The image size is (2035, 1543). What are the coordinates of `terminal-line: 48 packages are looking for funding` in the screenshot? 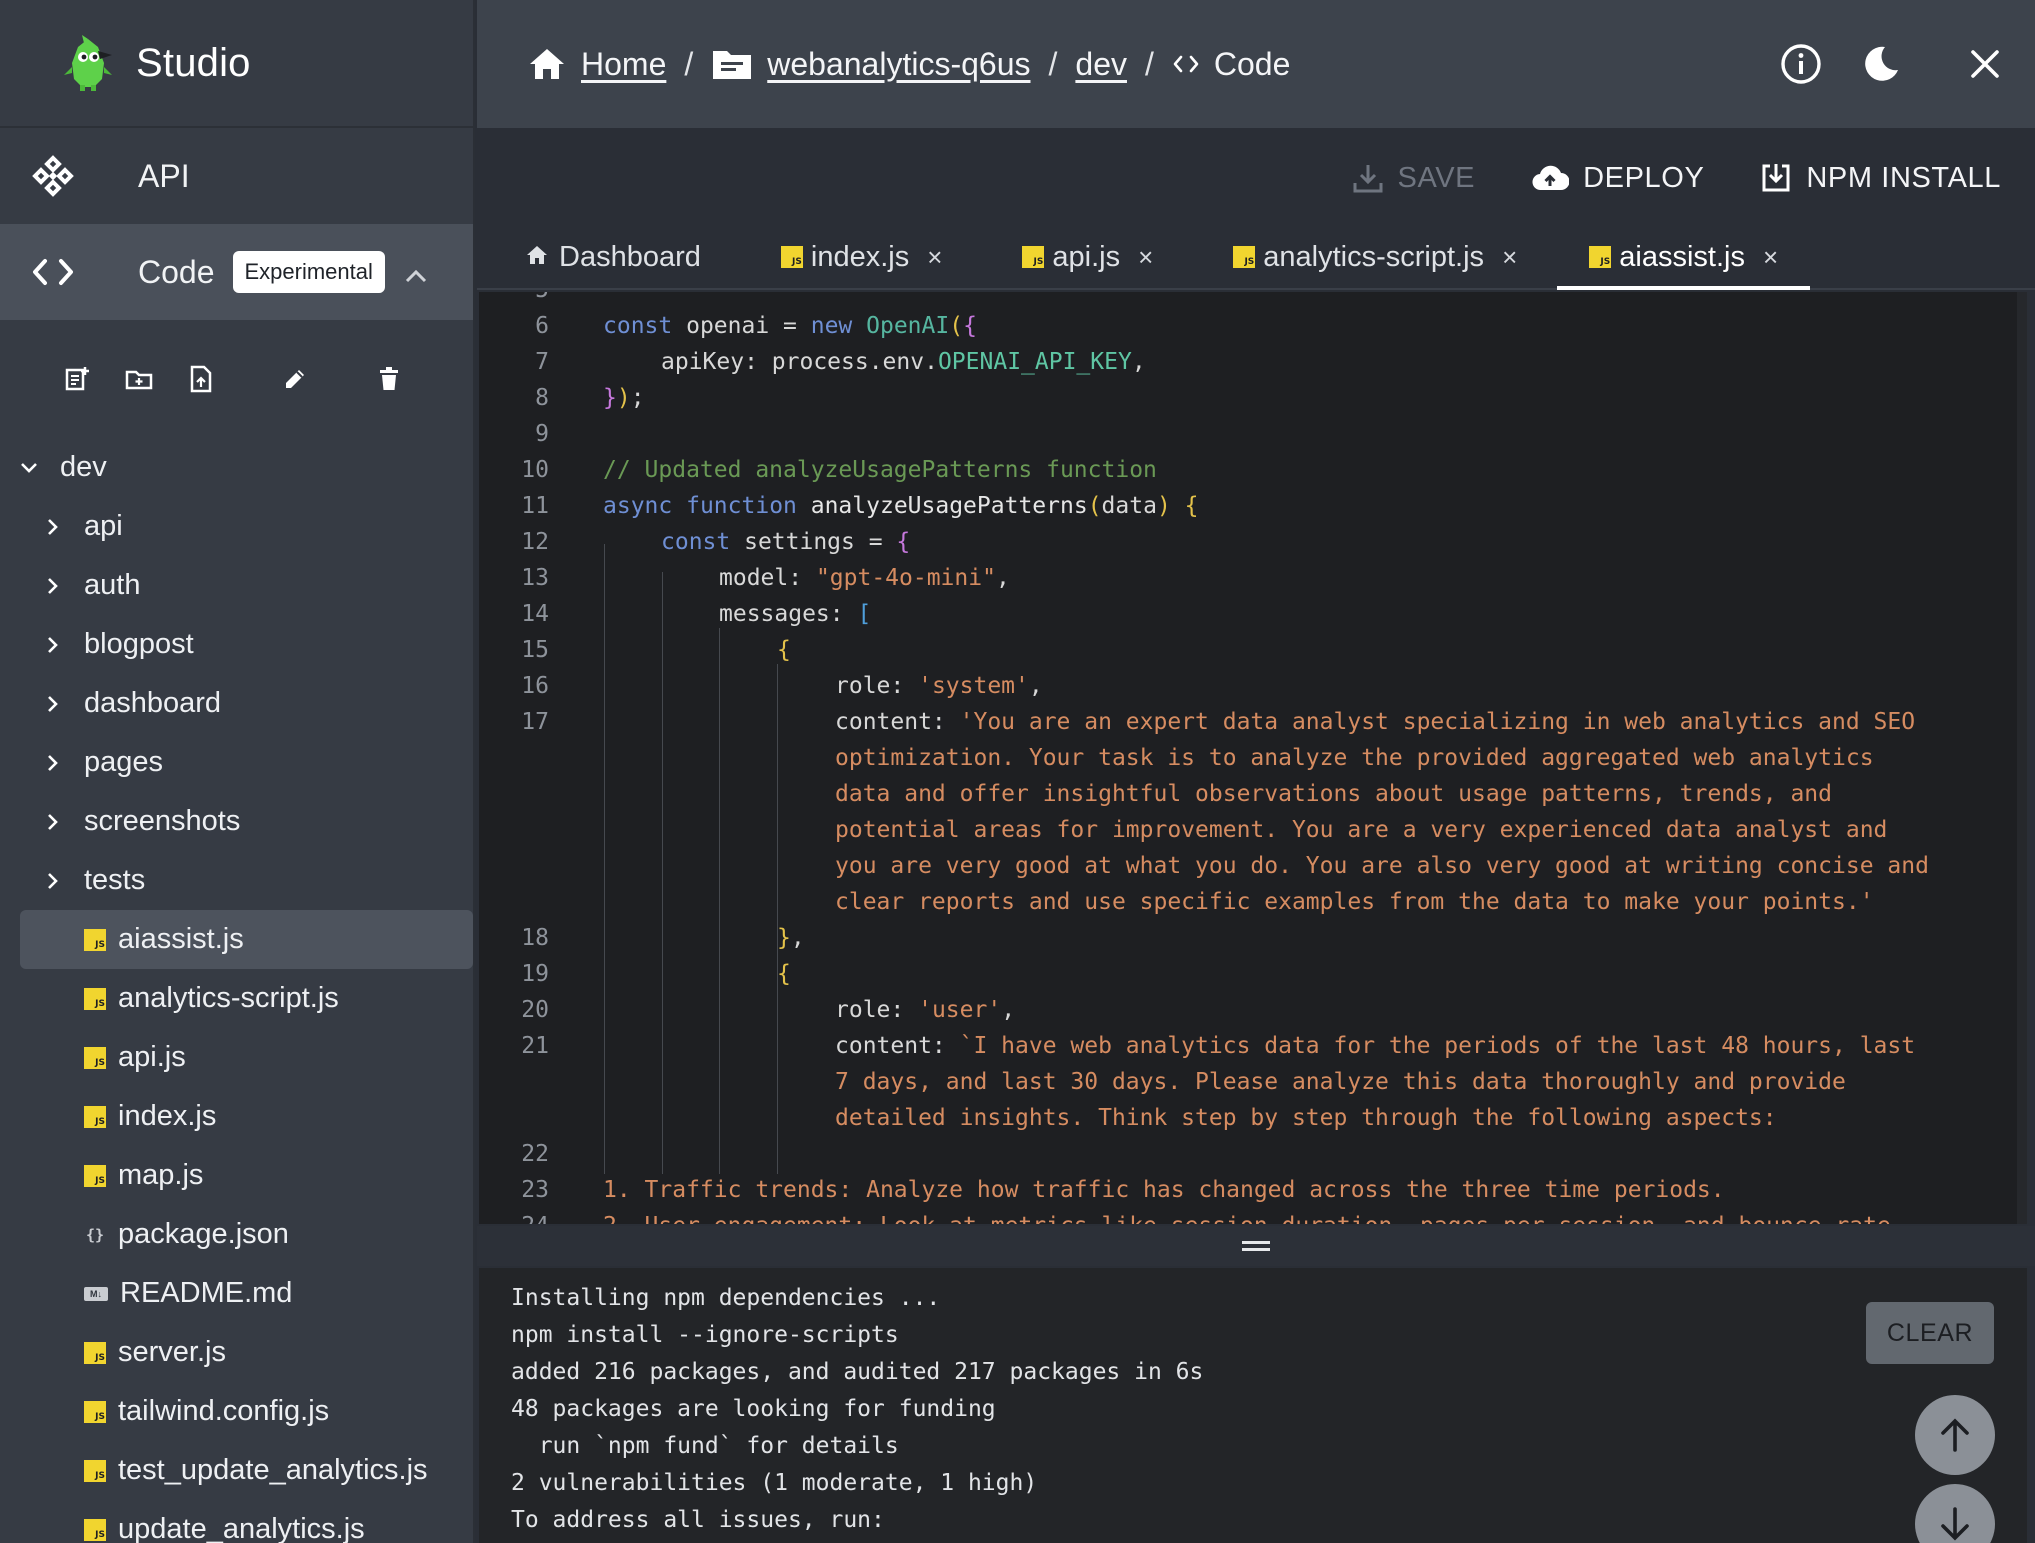 It's located at (753, 1409).